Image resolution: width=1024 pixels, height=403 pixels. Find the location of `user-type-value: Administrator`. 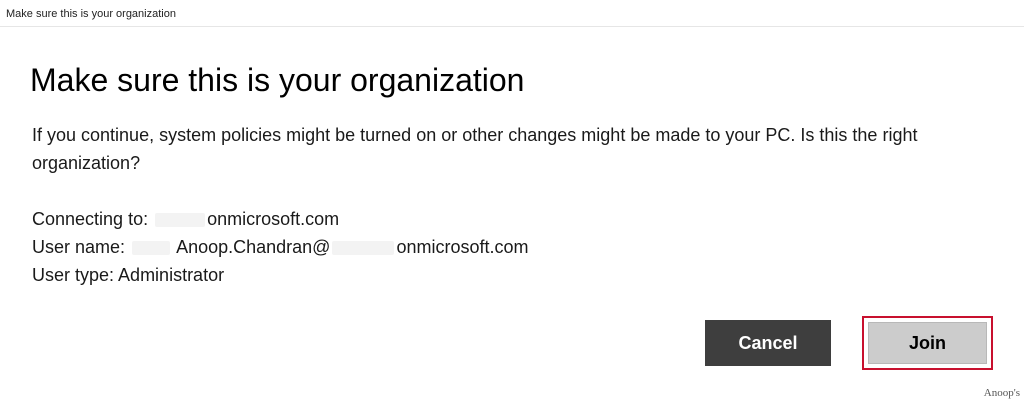

user-type-value: Administrator is located at coordinates (171, 275).